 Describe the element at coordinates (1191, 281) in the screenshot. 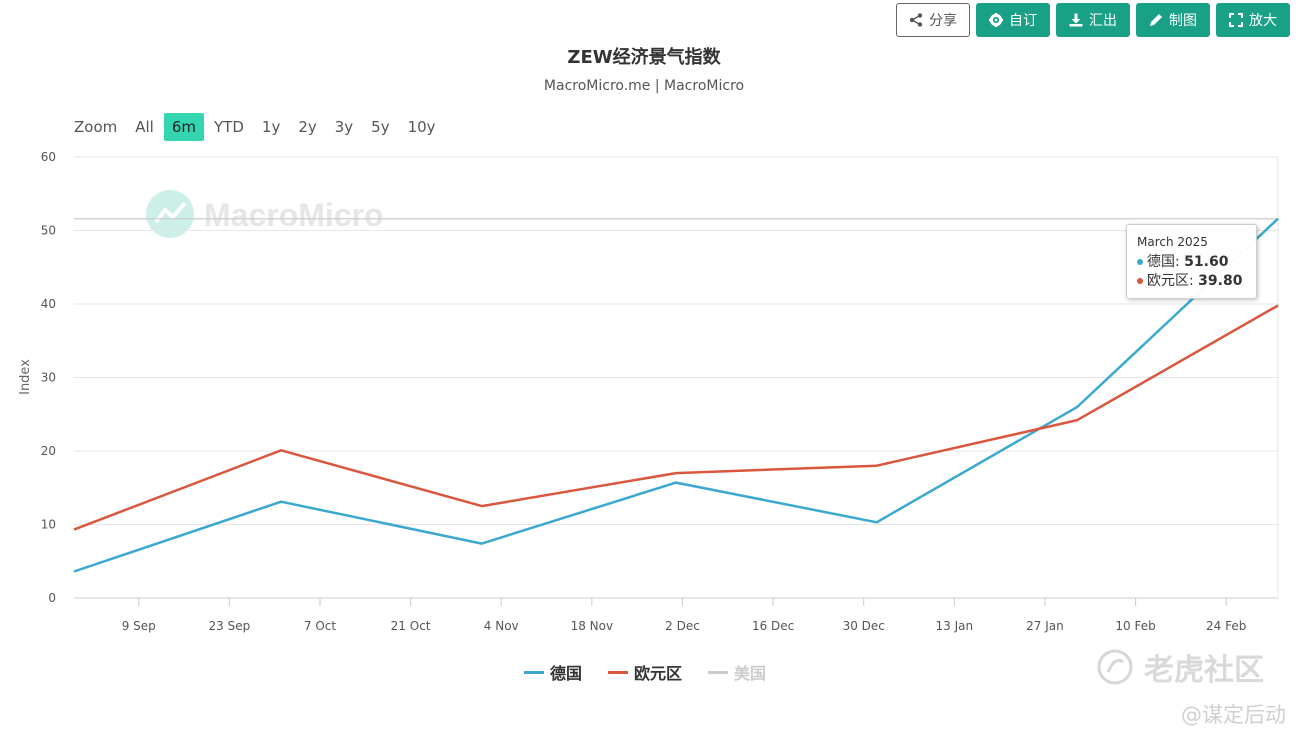

I see `tooltip-row-eurozone: 欧元区: 39.80` at that location.